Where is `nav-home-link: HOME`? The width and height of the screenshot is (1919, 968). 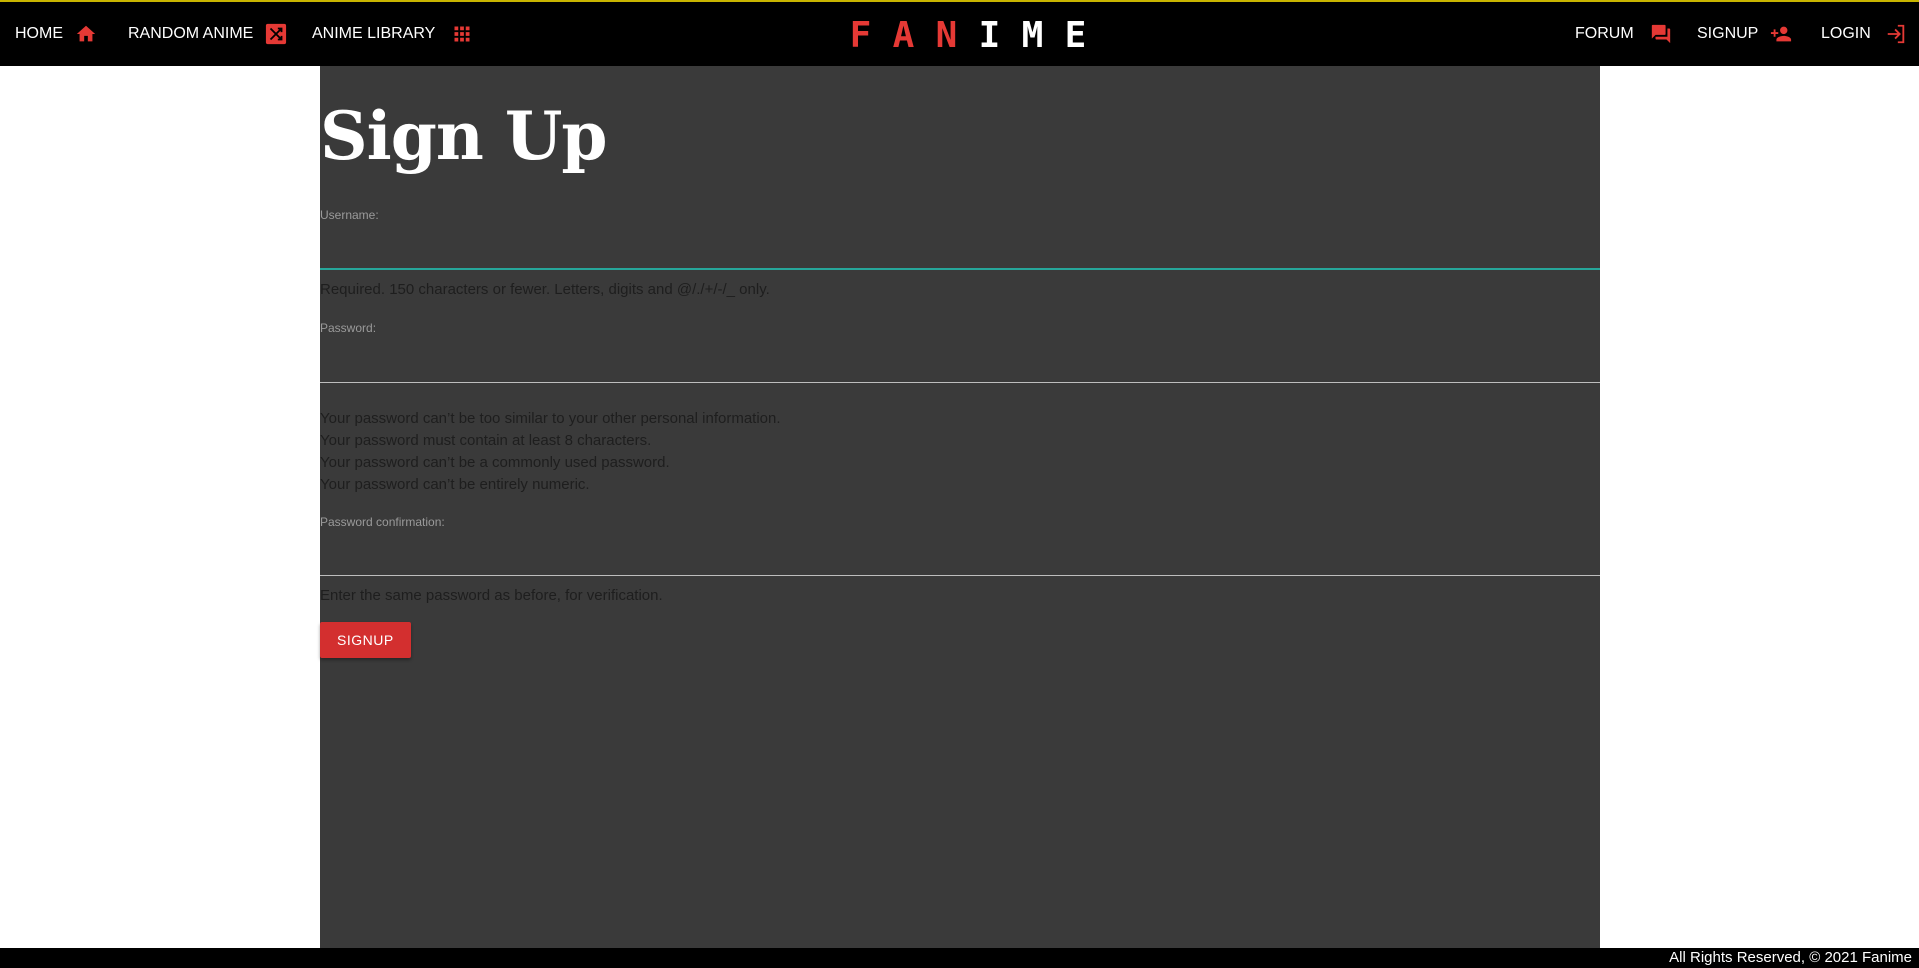
nav-home-link: HOME is located at coordinates (56, 34).